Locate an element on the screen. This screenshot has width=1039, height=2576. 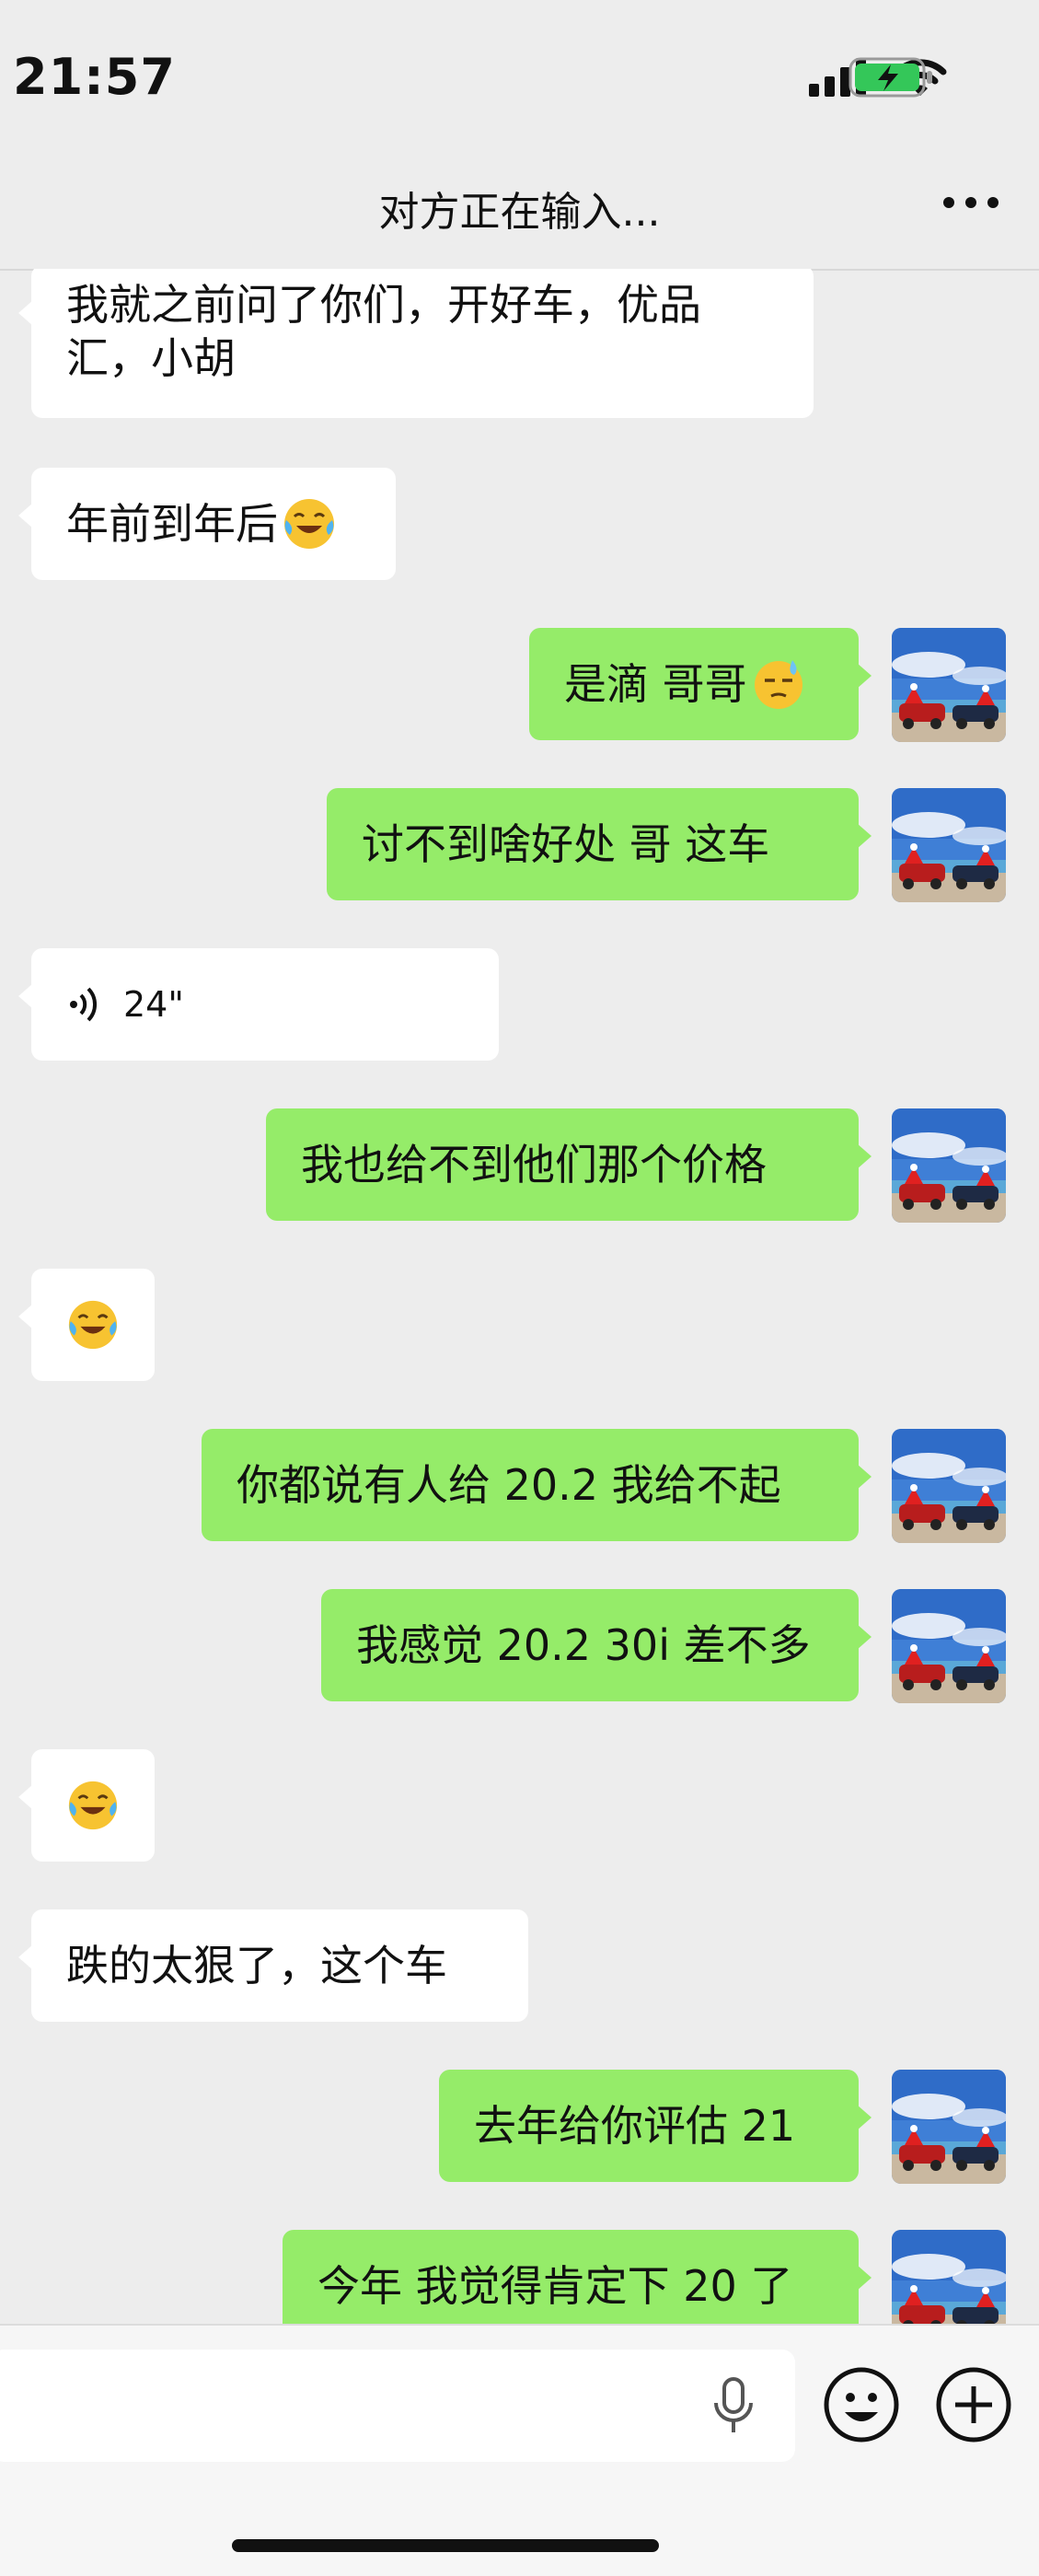
mic-icon is located at coordinates (733, 2405).